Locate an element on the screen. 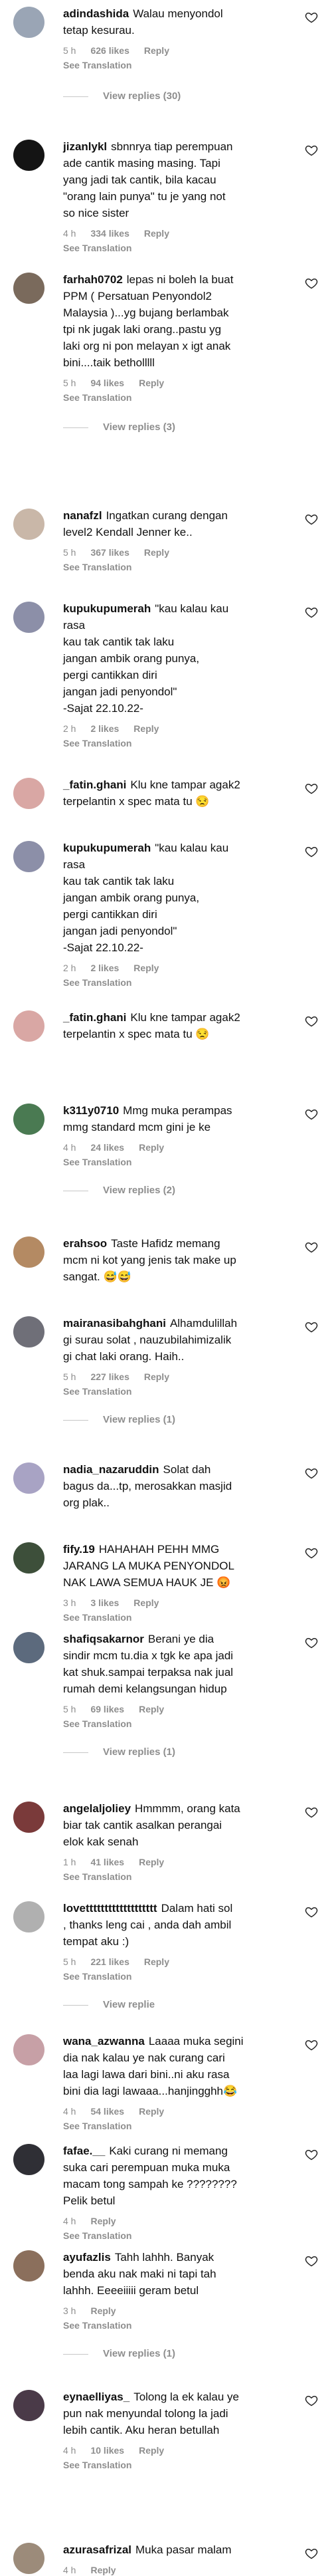 The width and height of the screenshot is (332, 2576). username: eynaelliyas_ is located at coordinates (96, 2397).